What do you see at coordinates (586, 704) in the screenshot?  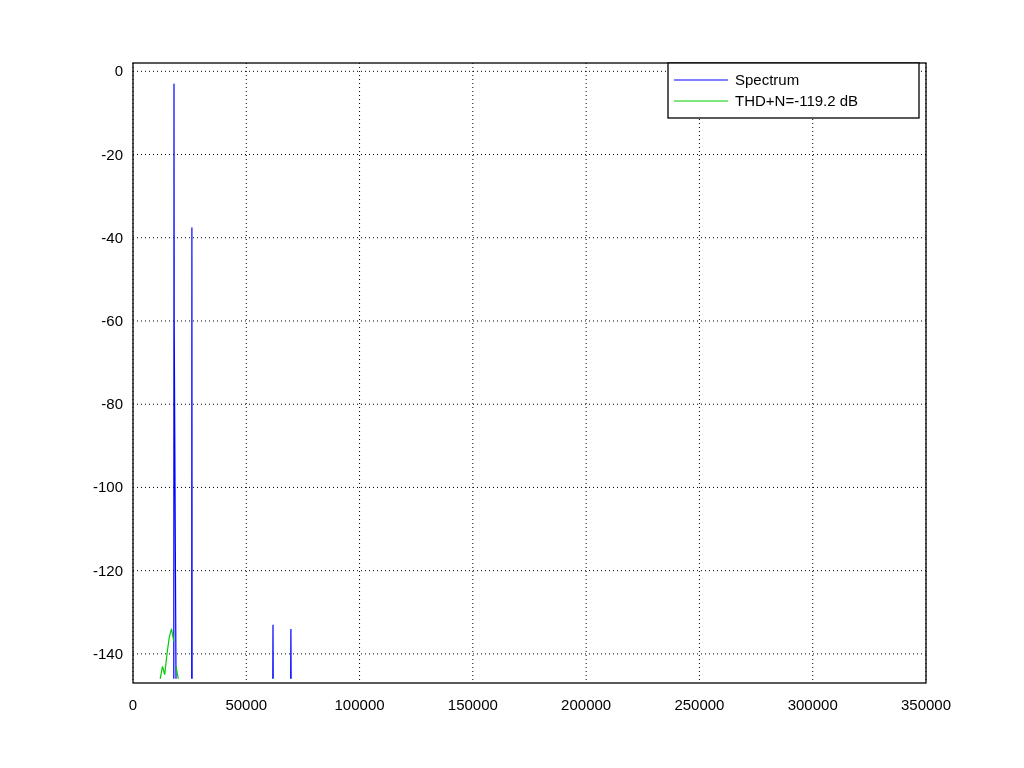 I see `x-tick-label: 200000` at bounding box center [586, 704].